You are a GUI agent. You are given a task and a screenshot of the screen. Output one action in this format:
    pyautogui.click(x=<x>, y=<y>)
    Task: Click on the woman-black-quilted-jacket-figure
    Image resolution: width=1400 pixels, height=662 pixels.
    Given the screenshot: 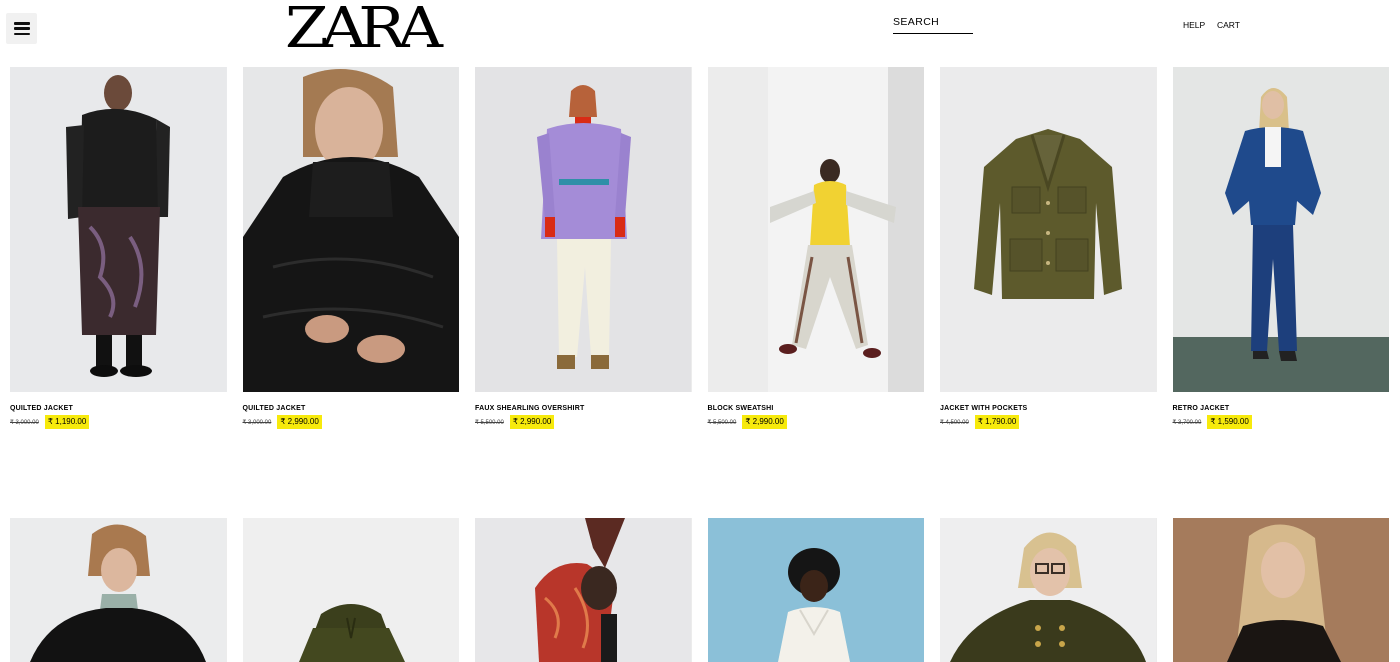 What is the action you would take?
    pyautogui.click(x=350, y=229)
    